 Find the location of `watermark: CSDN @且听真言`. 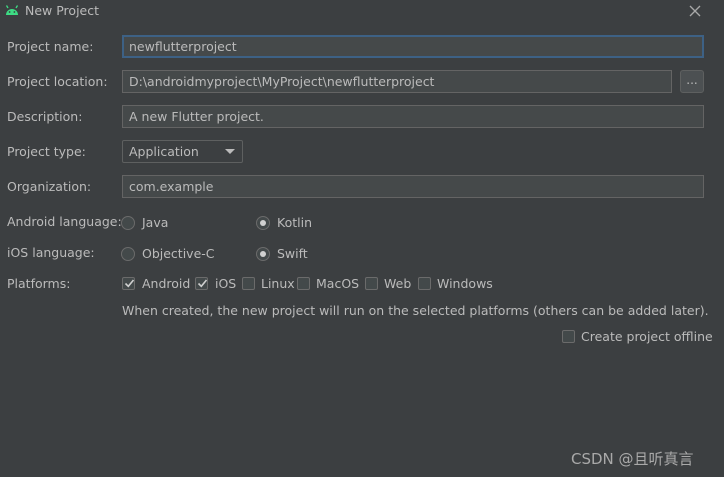

watermark: CSDN @且听真言 is located at coordinates (632, 459).